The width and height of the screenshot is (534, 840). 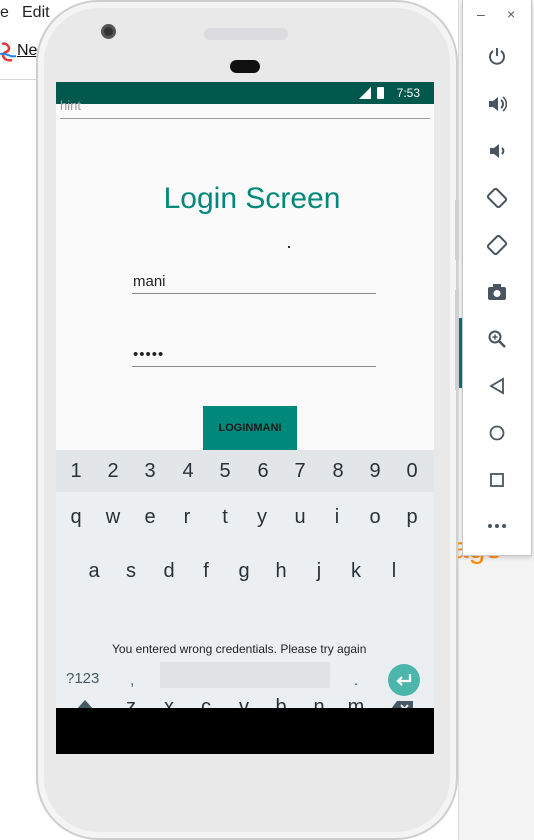 What do you see at coordinates (169, 571) in the screenshot?
I see `key-d: d` at bounding box center [169, 571].